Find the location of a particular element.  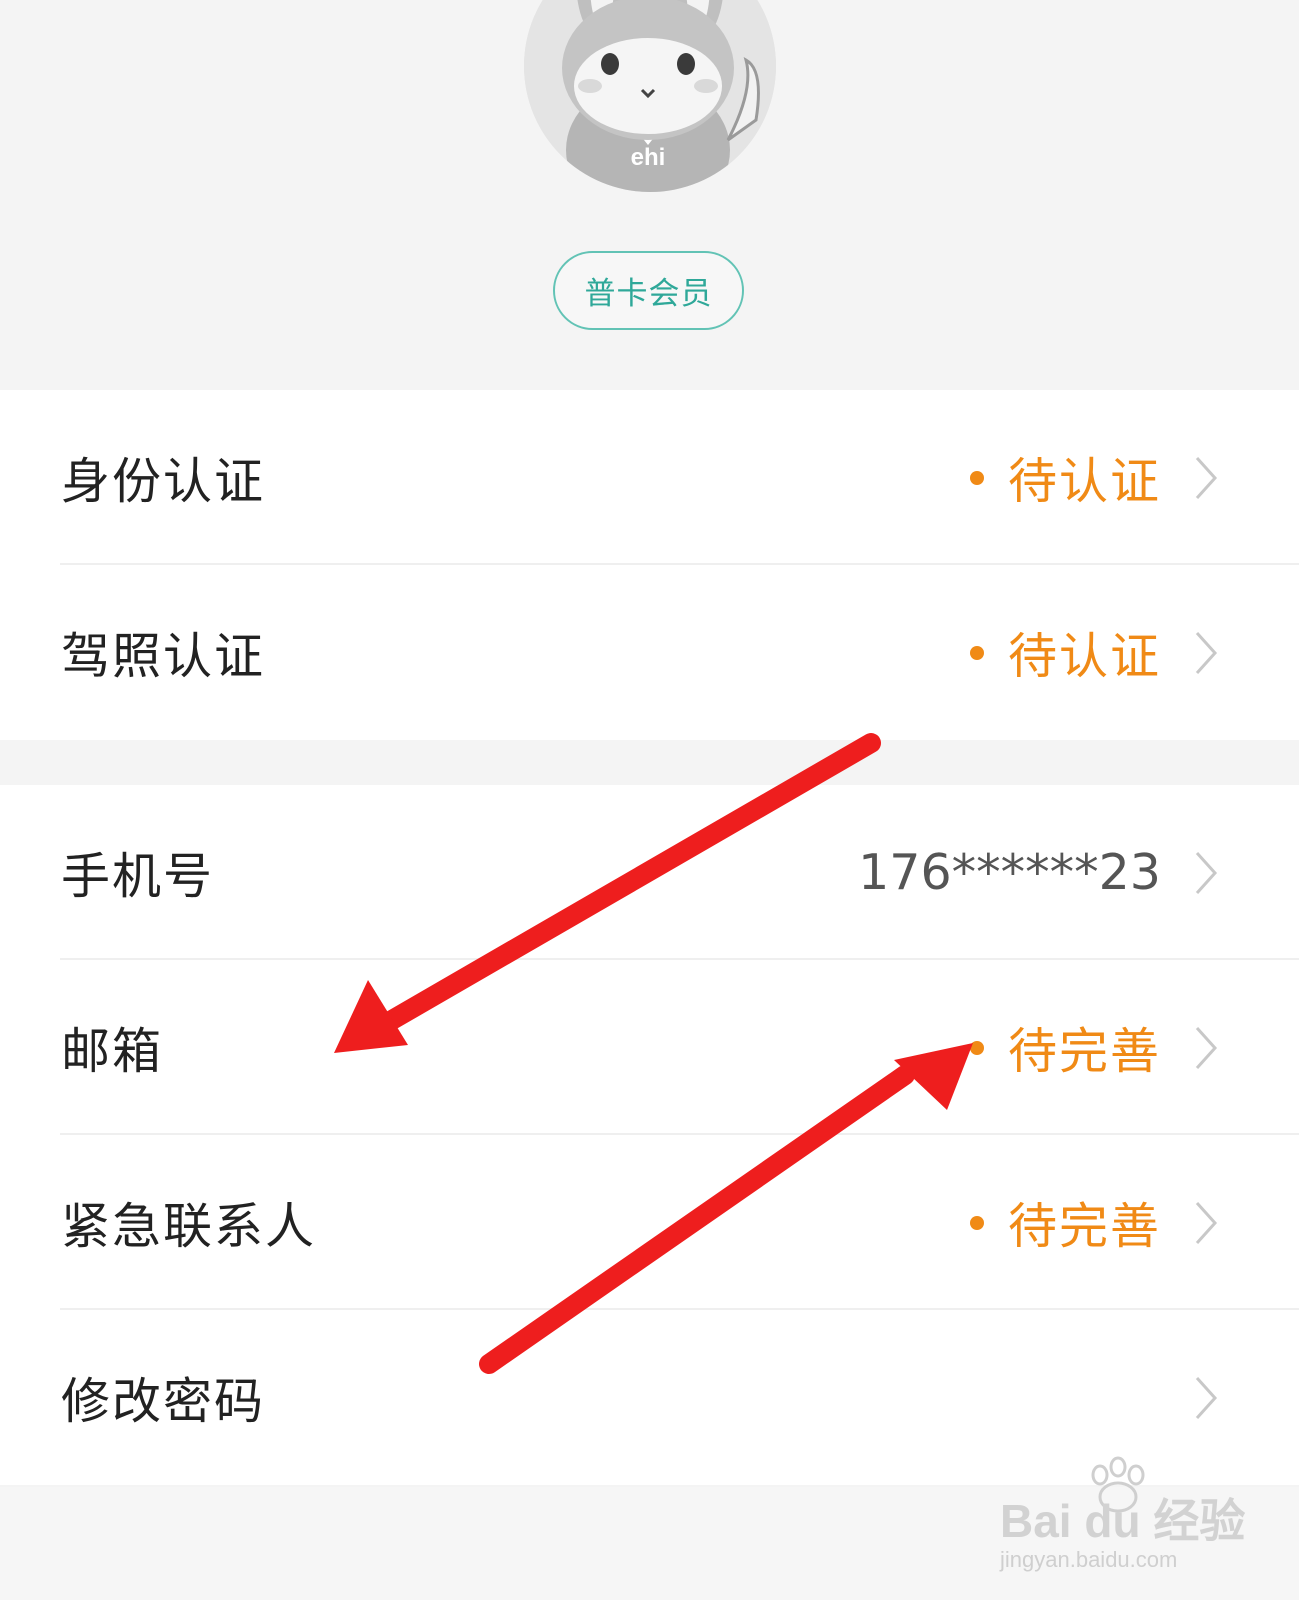

phone-value: 176******23 is located at coordinates (1009, 872).